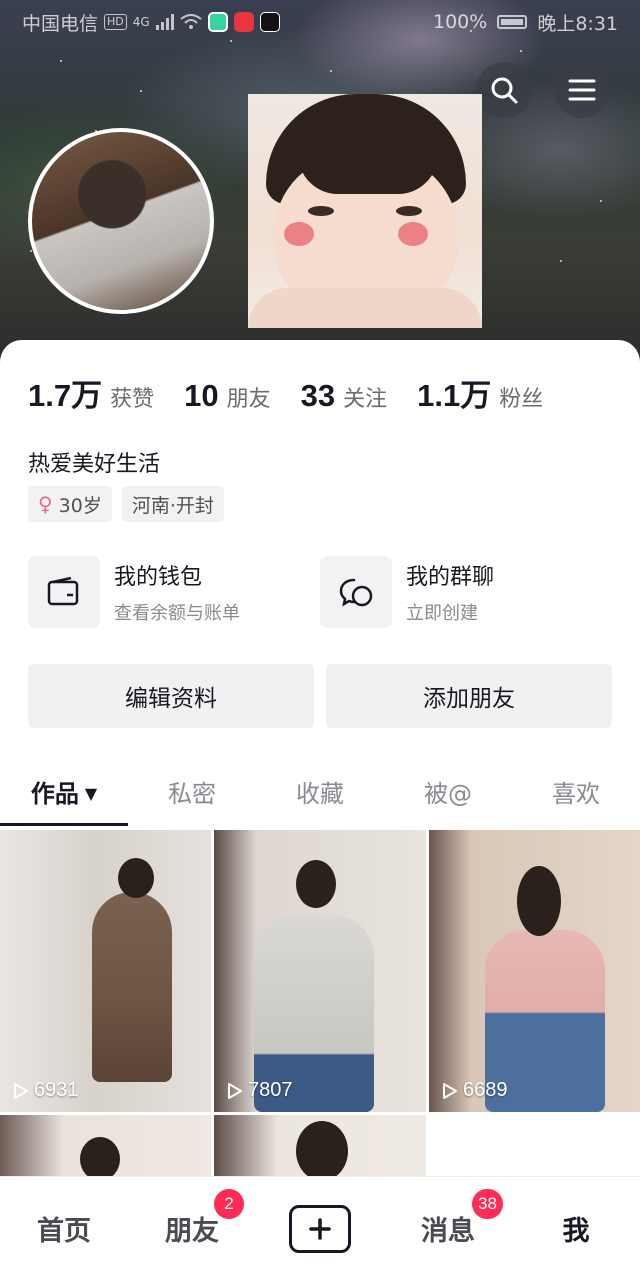 The height and width of the screenshot is (1280, 640). Describe the element at coordinates (229, 1204) in the screenshot. I see `friends-badge: 2` at that location.